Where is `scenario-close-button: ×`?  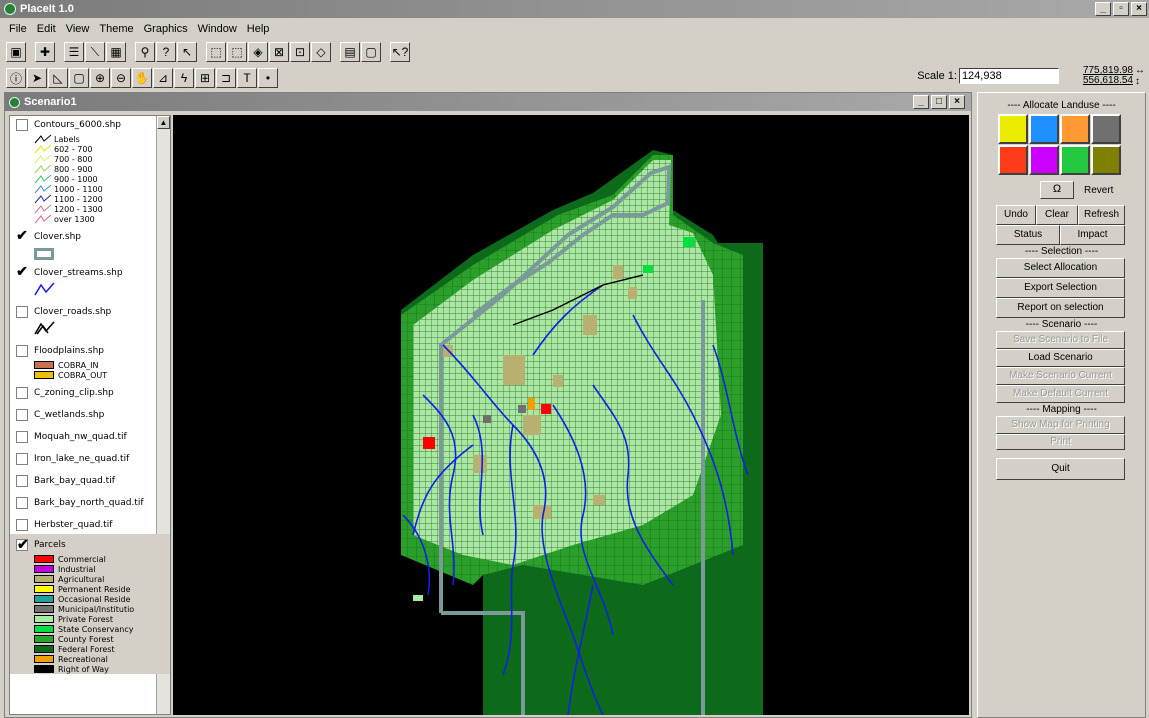
scenario-close-button: × is located at coordinates (957, 102).